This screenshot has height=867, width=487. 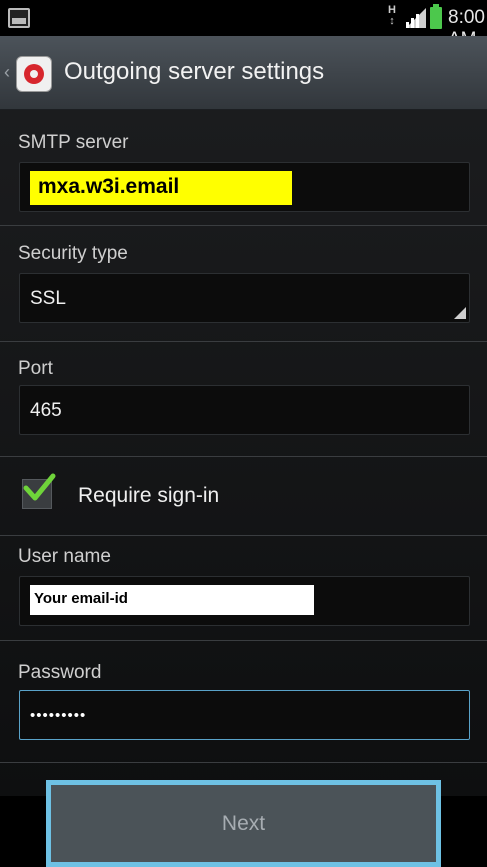 I want to click on back-chevron-icon: ‹, so click(x=7, y=72).